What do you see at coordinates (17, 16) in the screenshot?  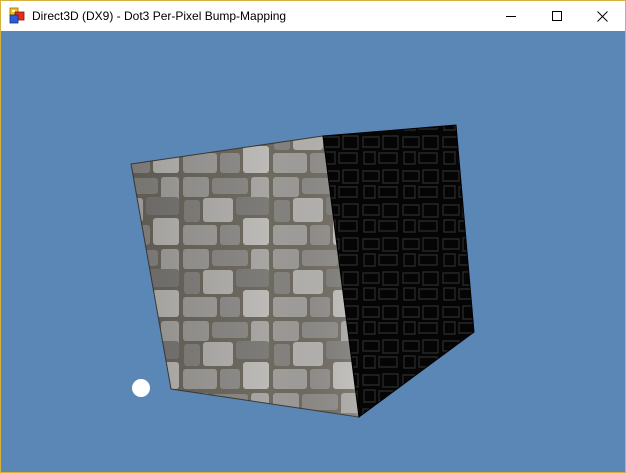 I see `directx-app-icon` at bounding box center [17, 16].